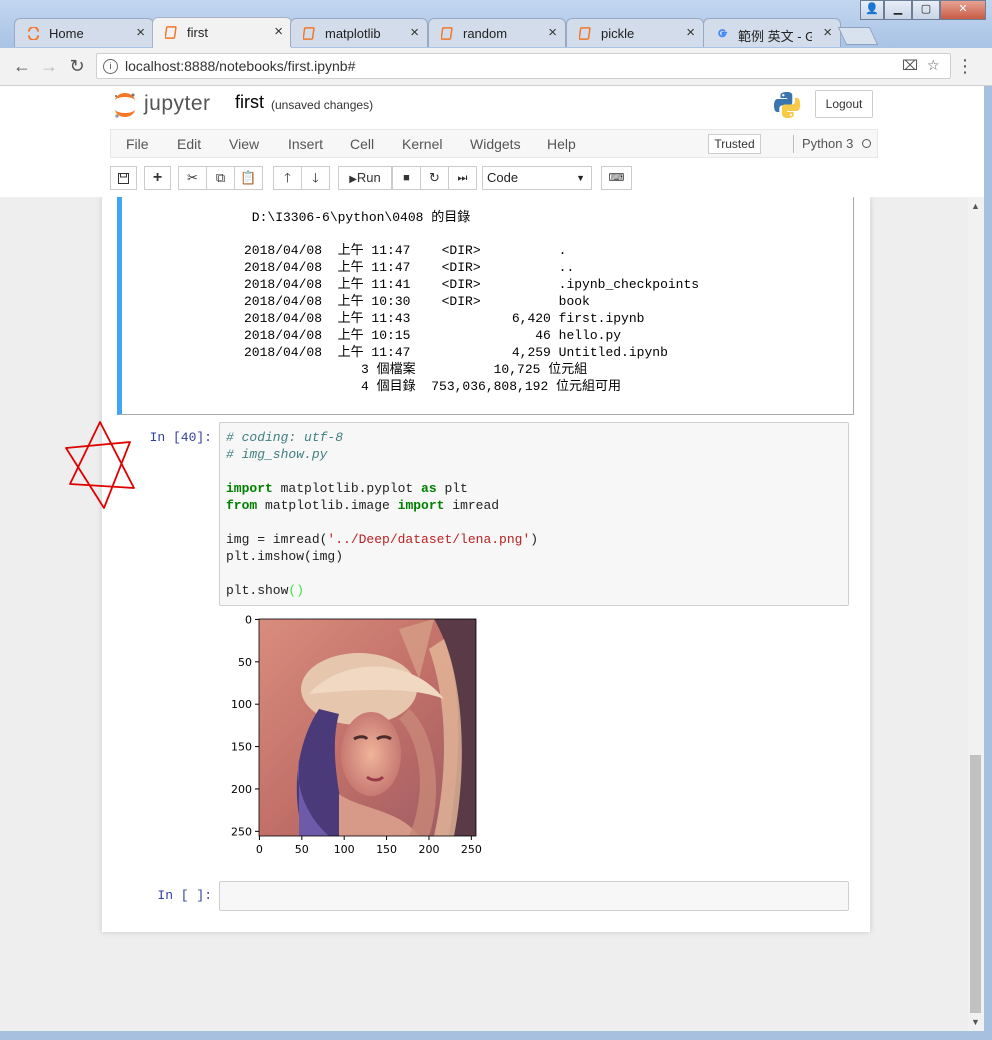 Image resolution: width=992 pixels, height=1040 pixels. I want to click on move-down-icon: 🡓, so click(315, 178).